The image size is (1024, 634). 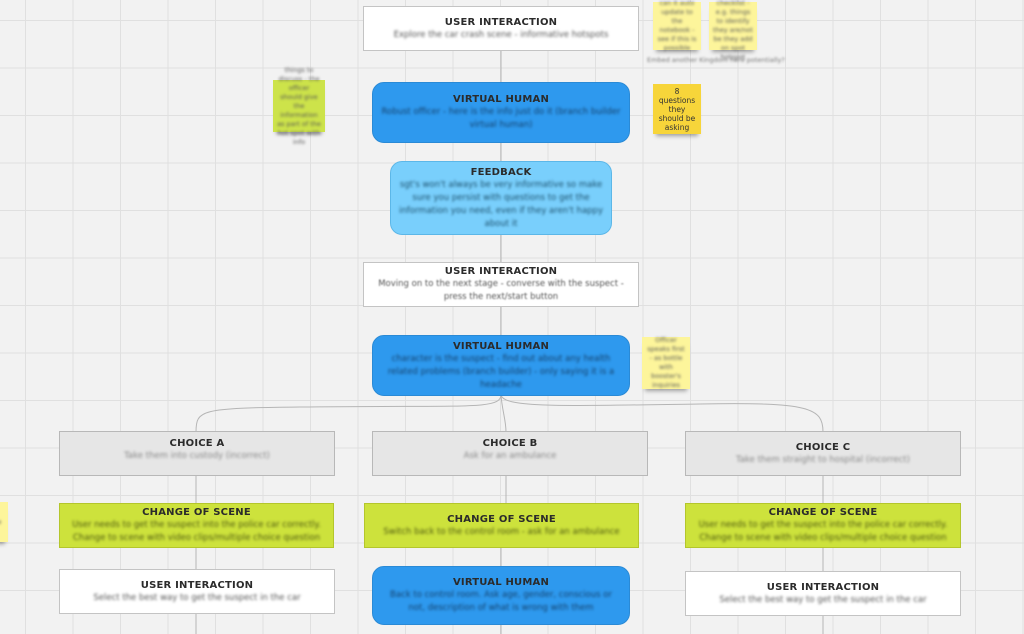 What do you see at coordinates (510, 443) in the screenshot?
I see `node-title: CHOICE B` at bounding box center [510, 443].